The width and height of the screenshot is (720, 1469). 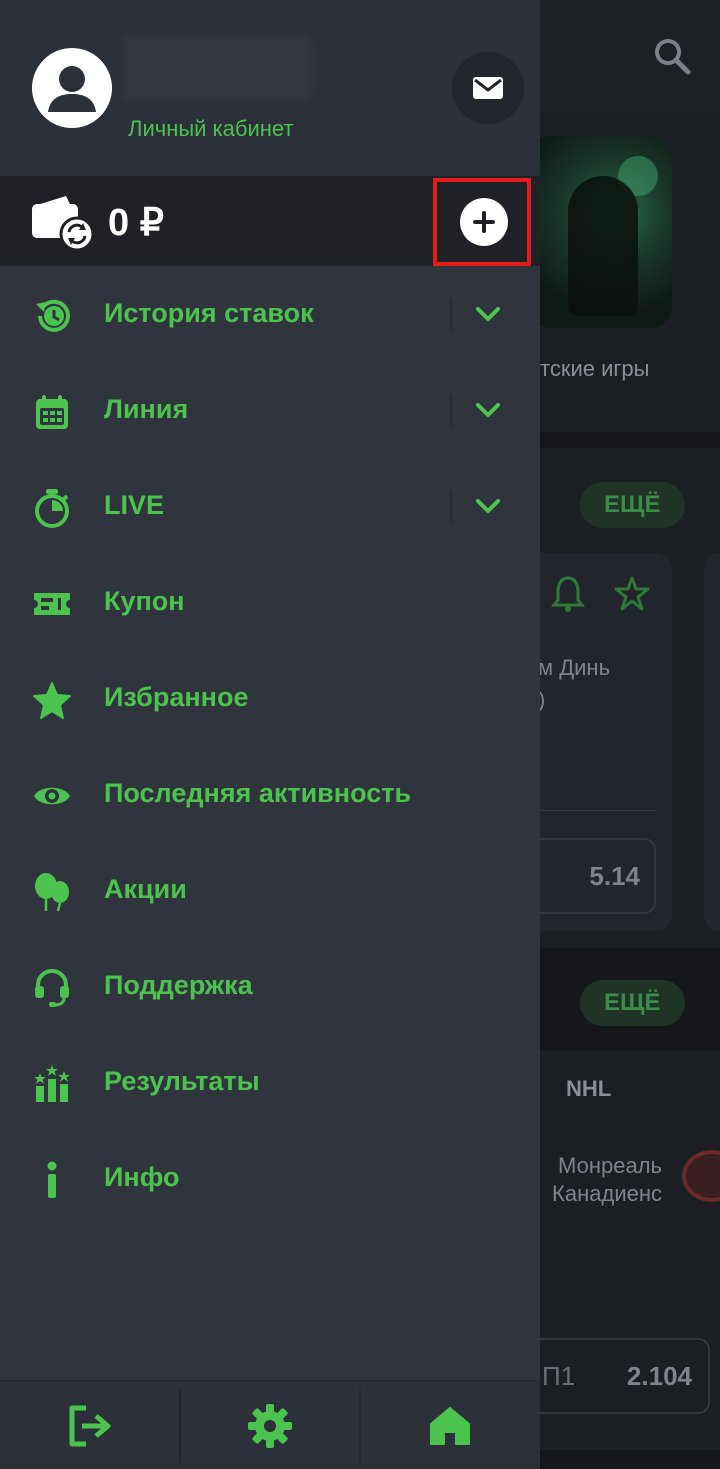 What do you see at coordinates (145, 889) in the screenshot?
I see `menu-item-label: Акции` at bounding box center [145, 889].